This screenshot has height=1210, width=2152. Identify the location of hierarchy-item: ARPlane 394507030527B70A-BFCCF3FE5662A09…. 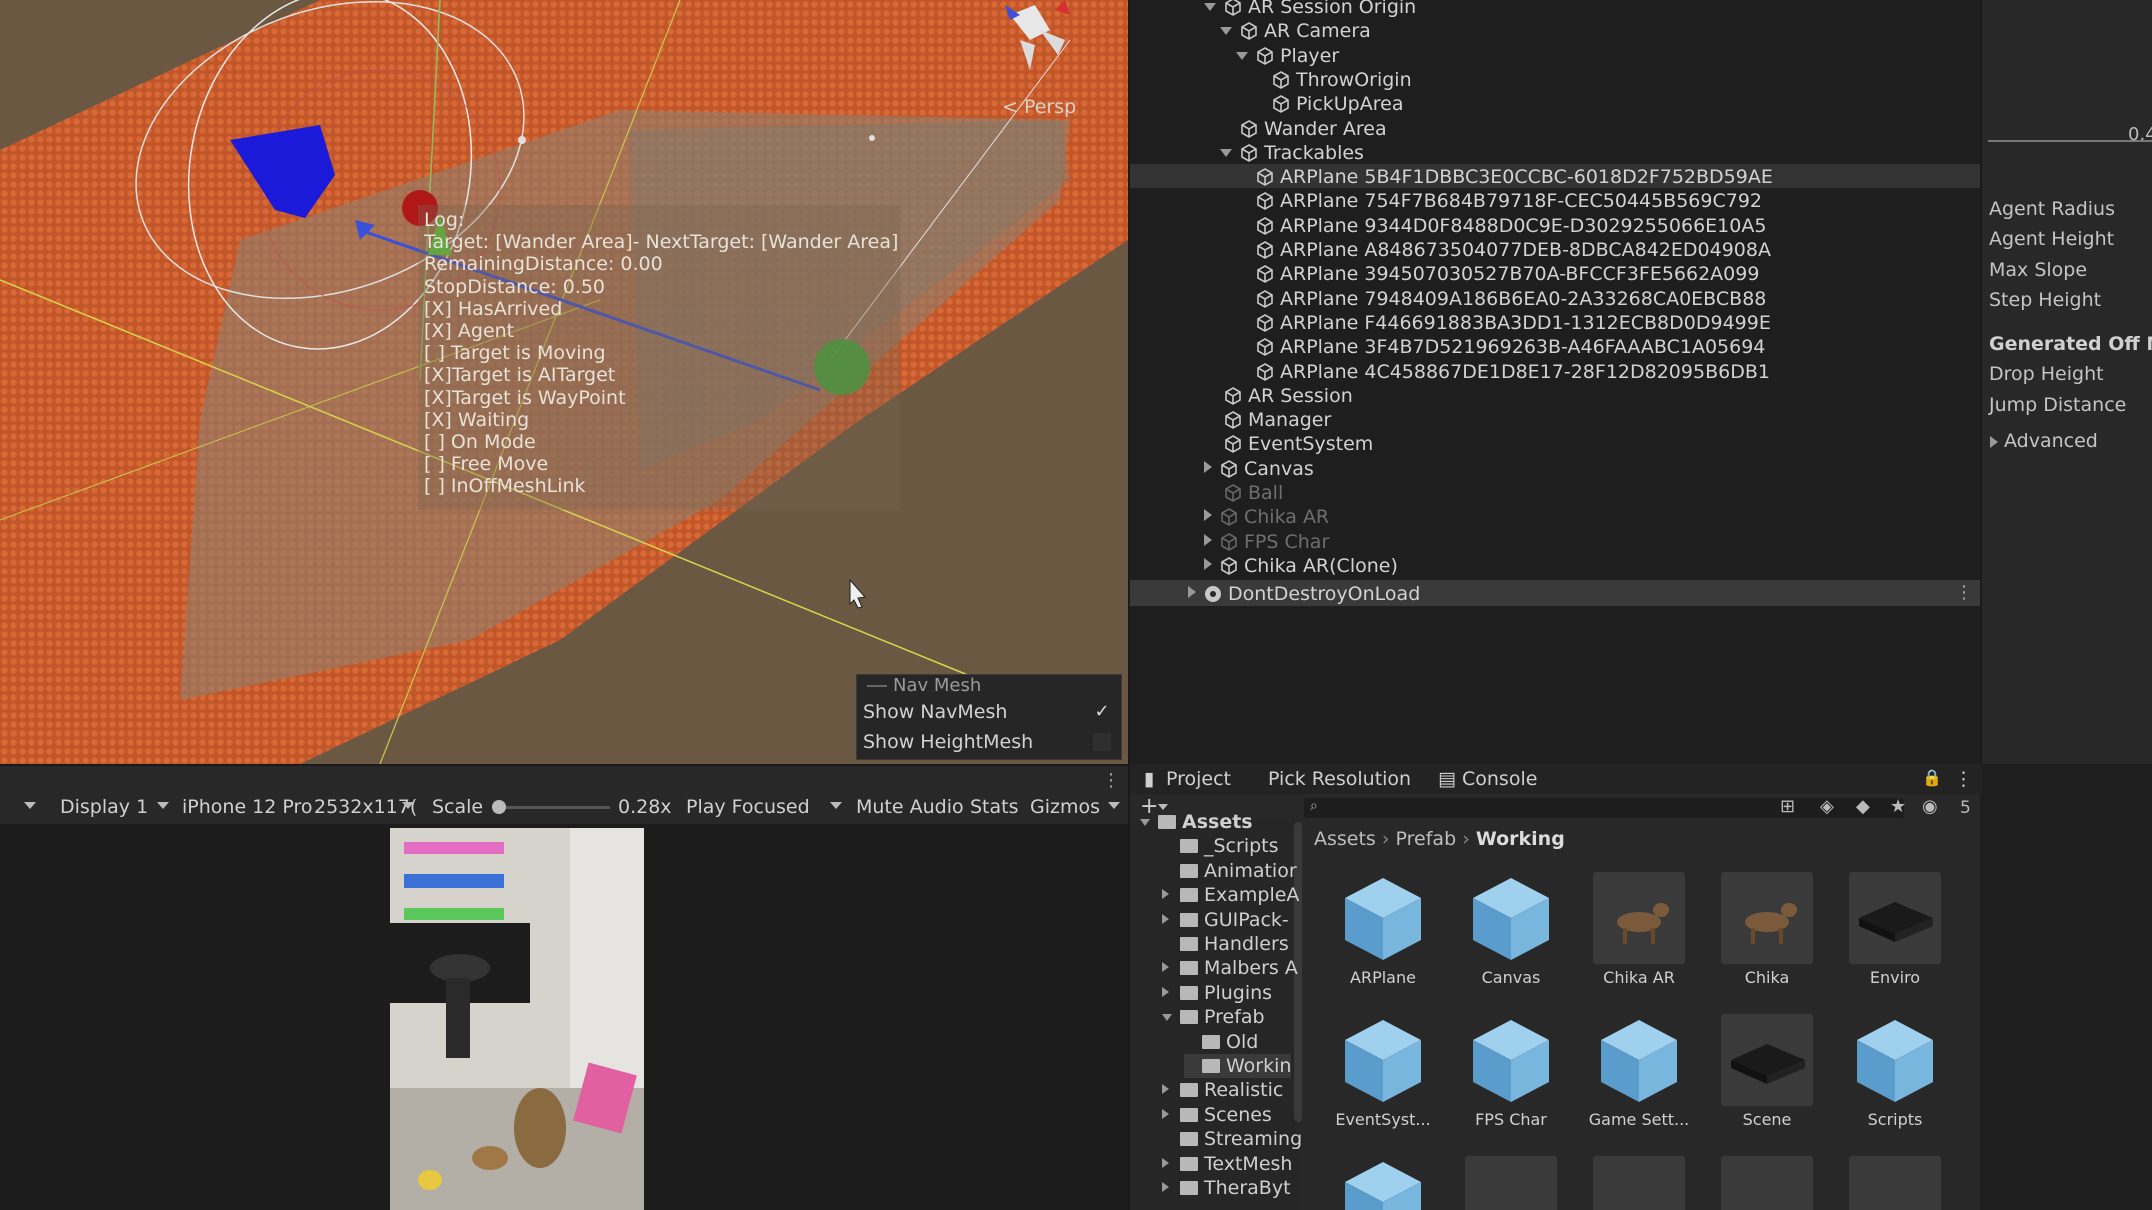
(1497, 274).